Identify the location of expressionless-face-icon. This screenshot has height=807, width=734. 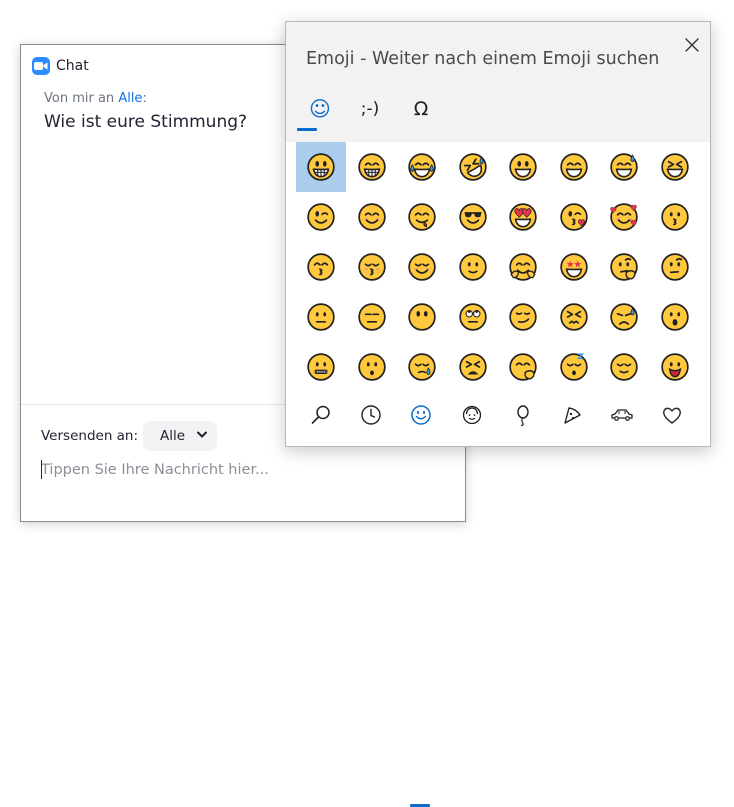
(371, 317).